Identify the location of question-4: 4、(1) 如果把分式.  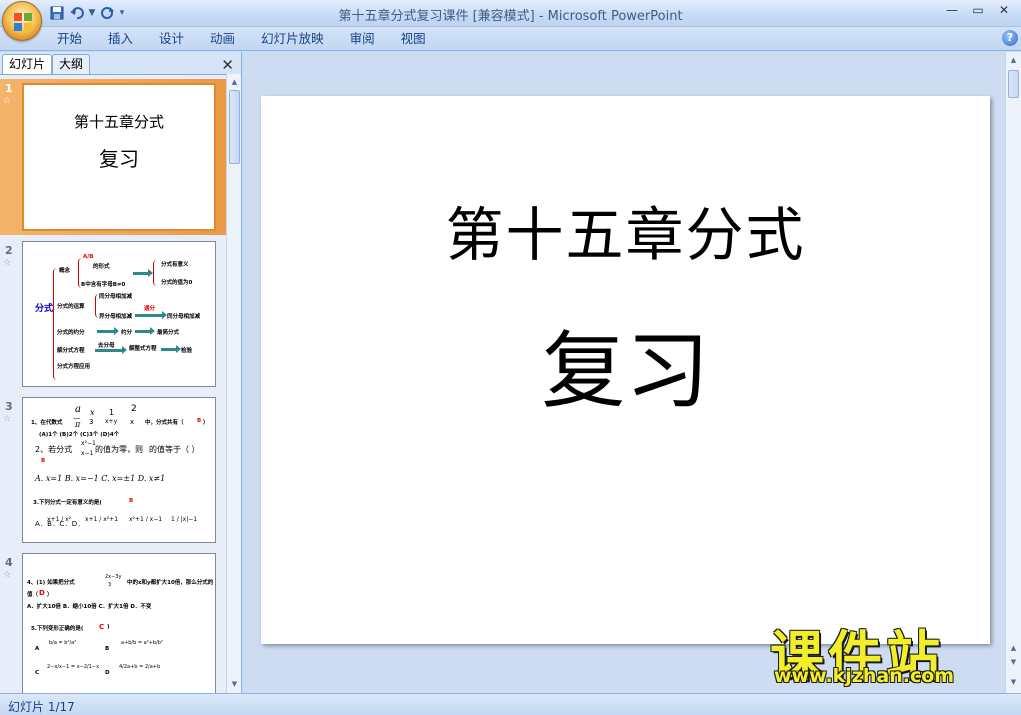
(51, 583).